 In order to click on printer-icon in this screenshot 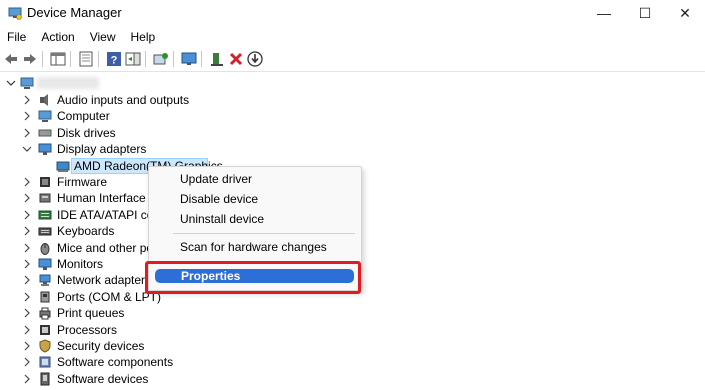, I will do `click(45, 313)`.